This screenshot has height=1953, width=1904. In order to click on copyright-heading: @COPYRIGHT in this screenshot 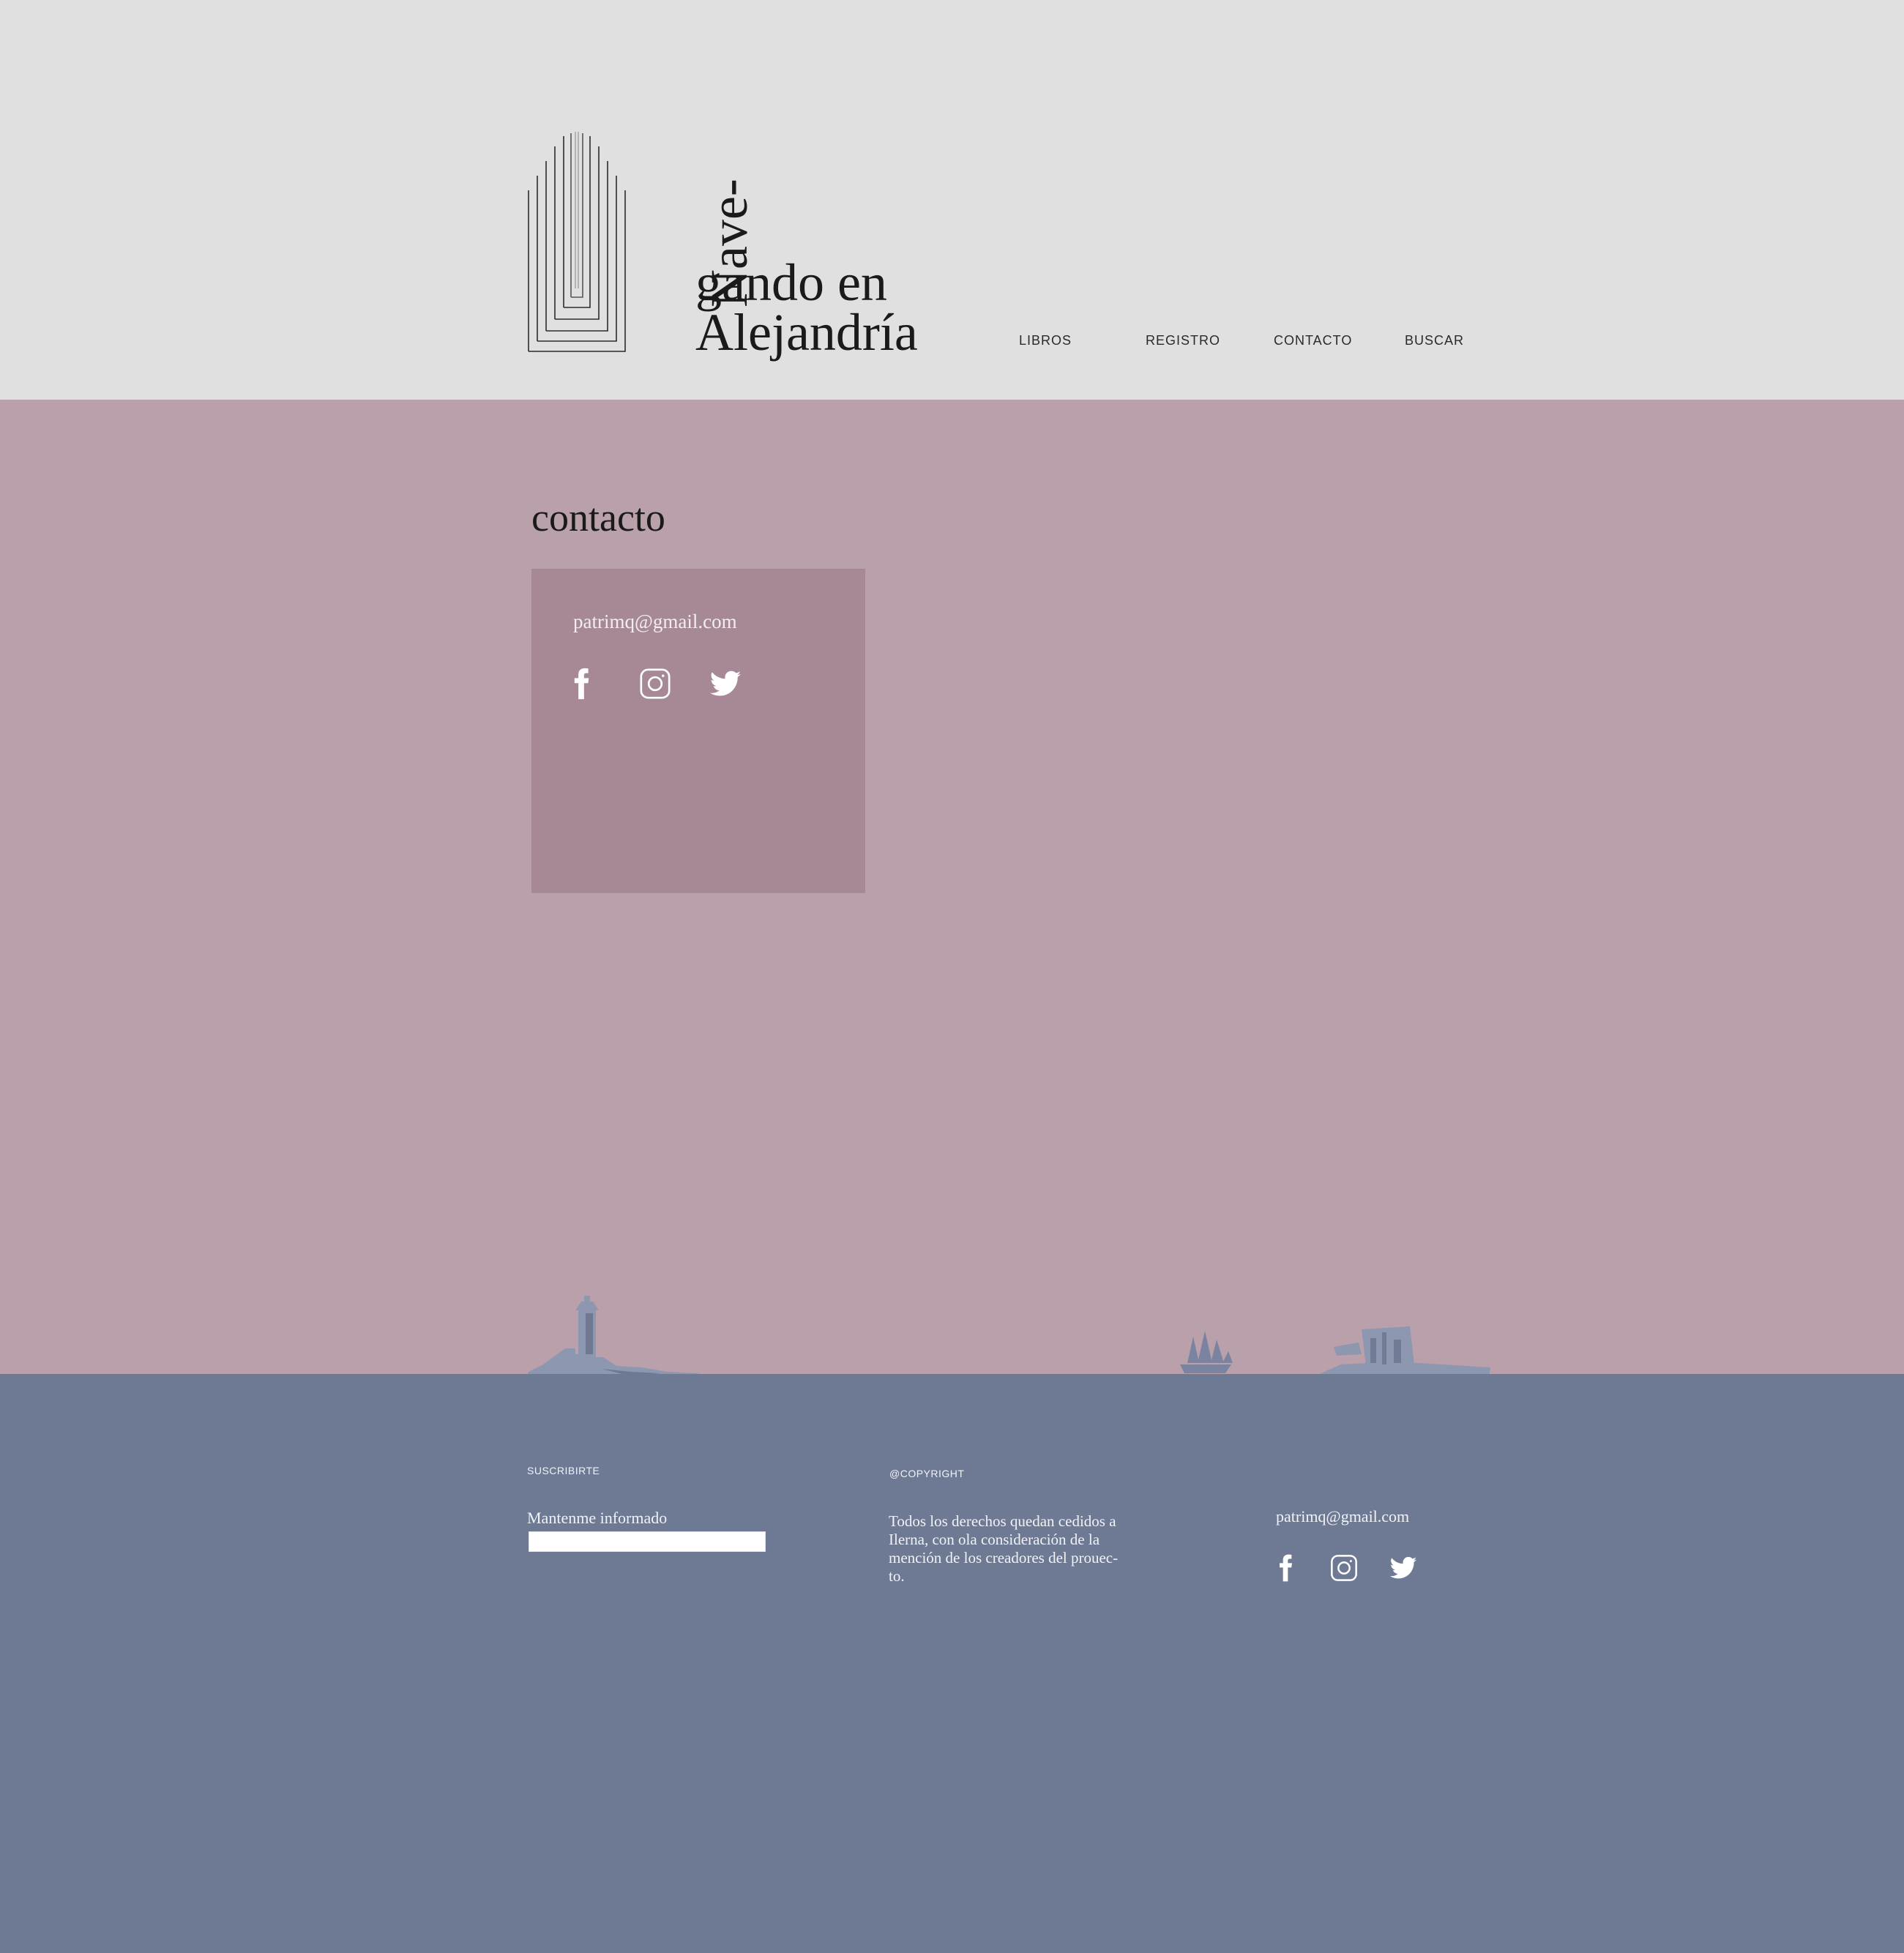, I will do `click(927, 1473)`.